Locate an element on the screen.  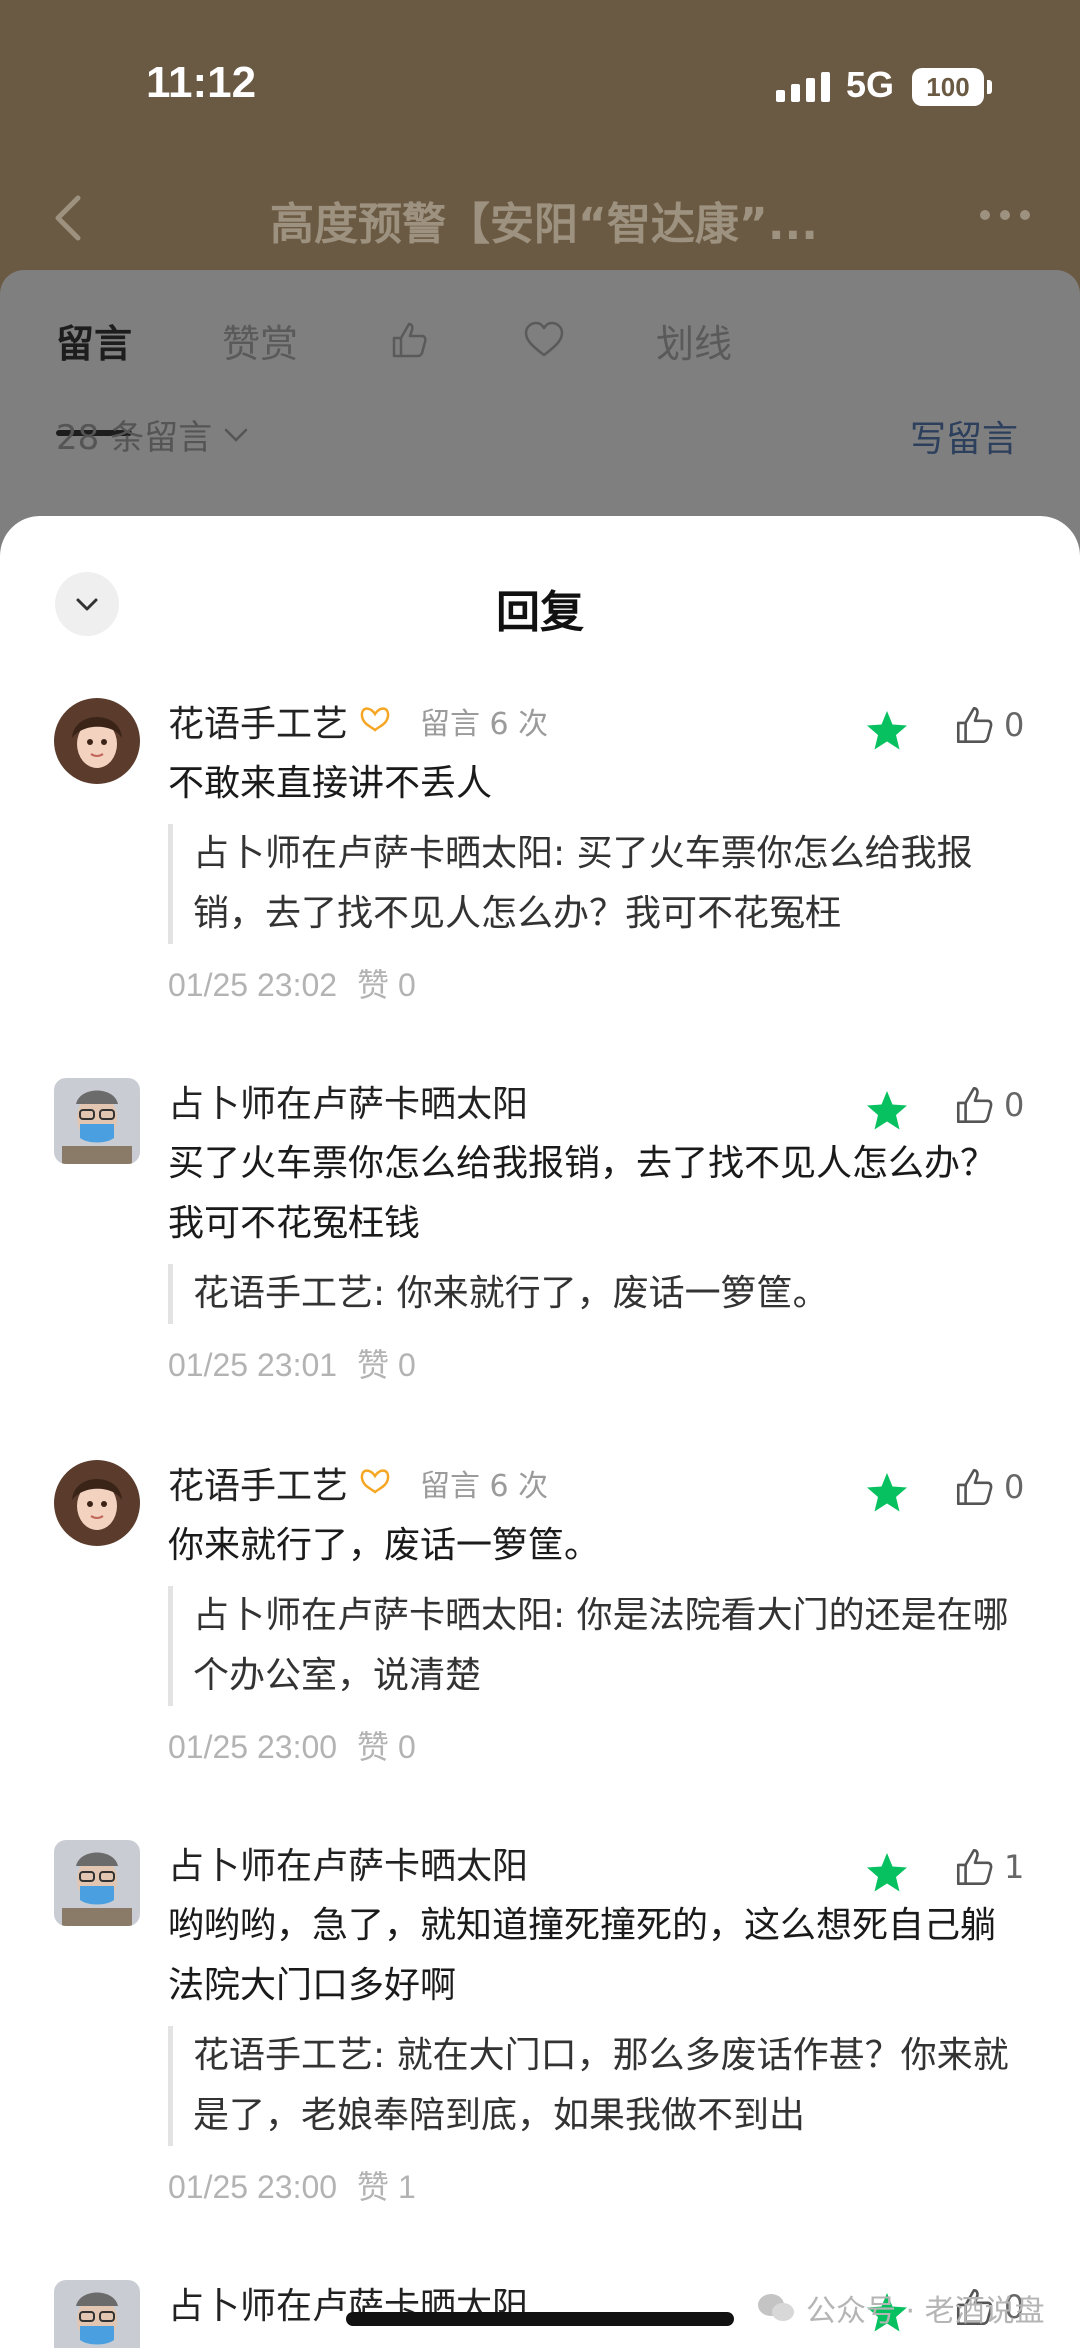
comment-meta: 01/25 23:00 赞 1 is located at coordinates (598, 2185).